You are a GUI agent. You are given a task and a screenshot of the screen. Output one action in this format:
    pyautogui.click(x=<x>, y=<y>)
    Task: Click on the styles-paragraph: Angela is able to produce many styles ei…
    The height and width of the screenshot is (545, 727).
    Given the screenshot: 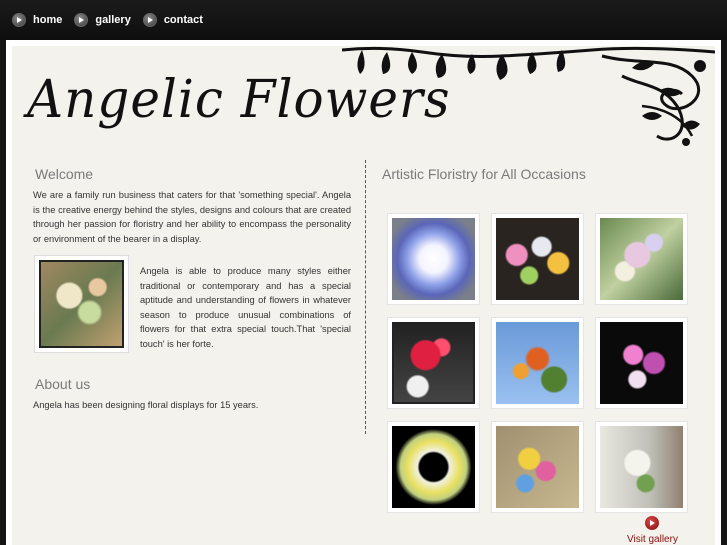 What is the action you would take?
    pyautogui.click(x=245, y=307)
    